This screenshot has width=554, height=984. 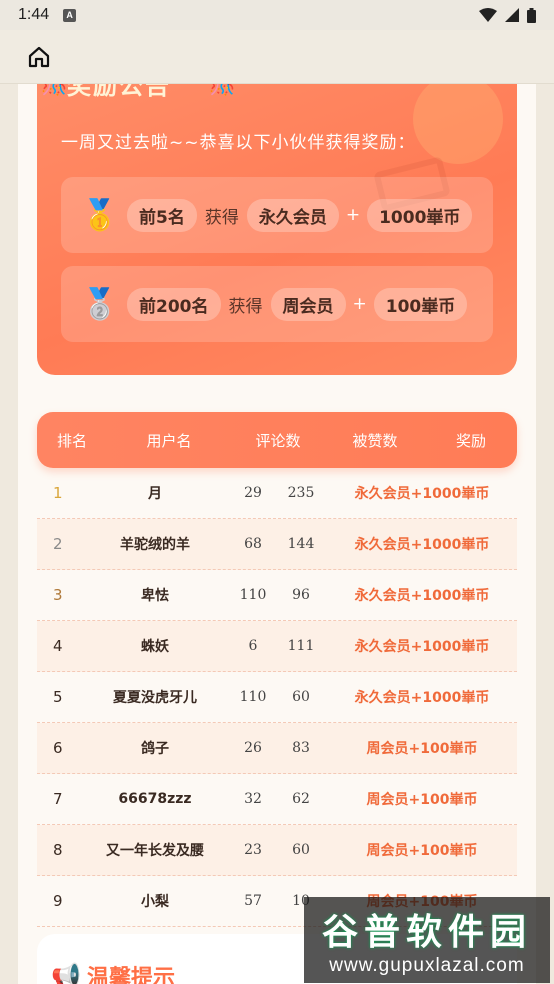 What do you see at coordinates (58, 595) in the screenshot?
I see `rank-cell: 3` at bounding box center [58, 595].